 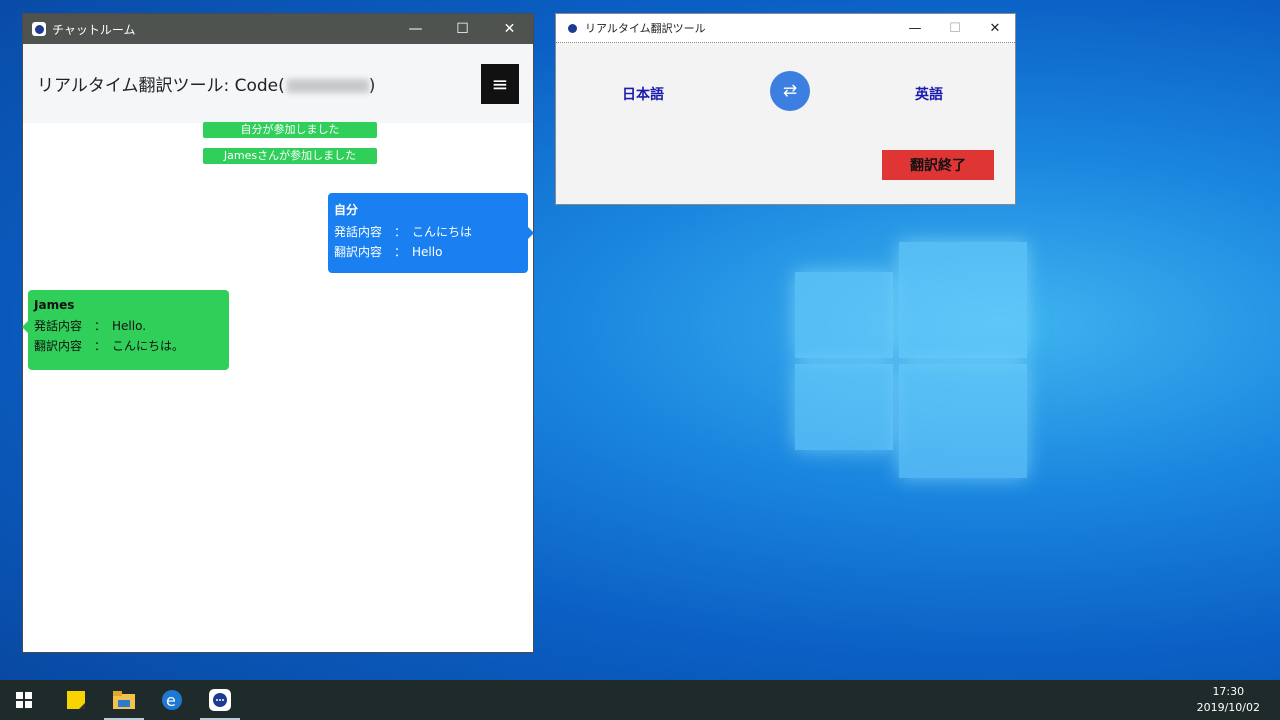 I want to click on taskbar-sticky-notes, so click(x=76, y=700).